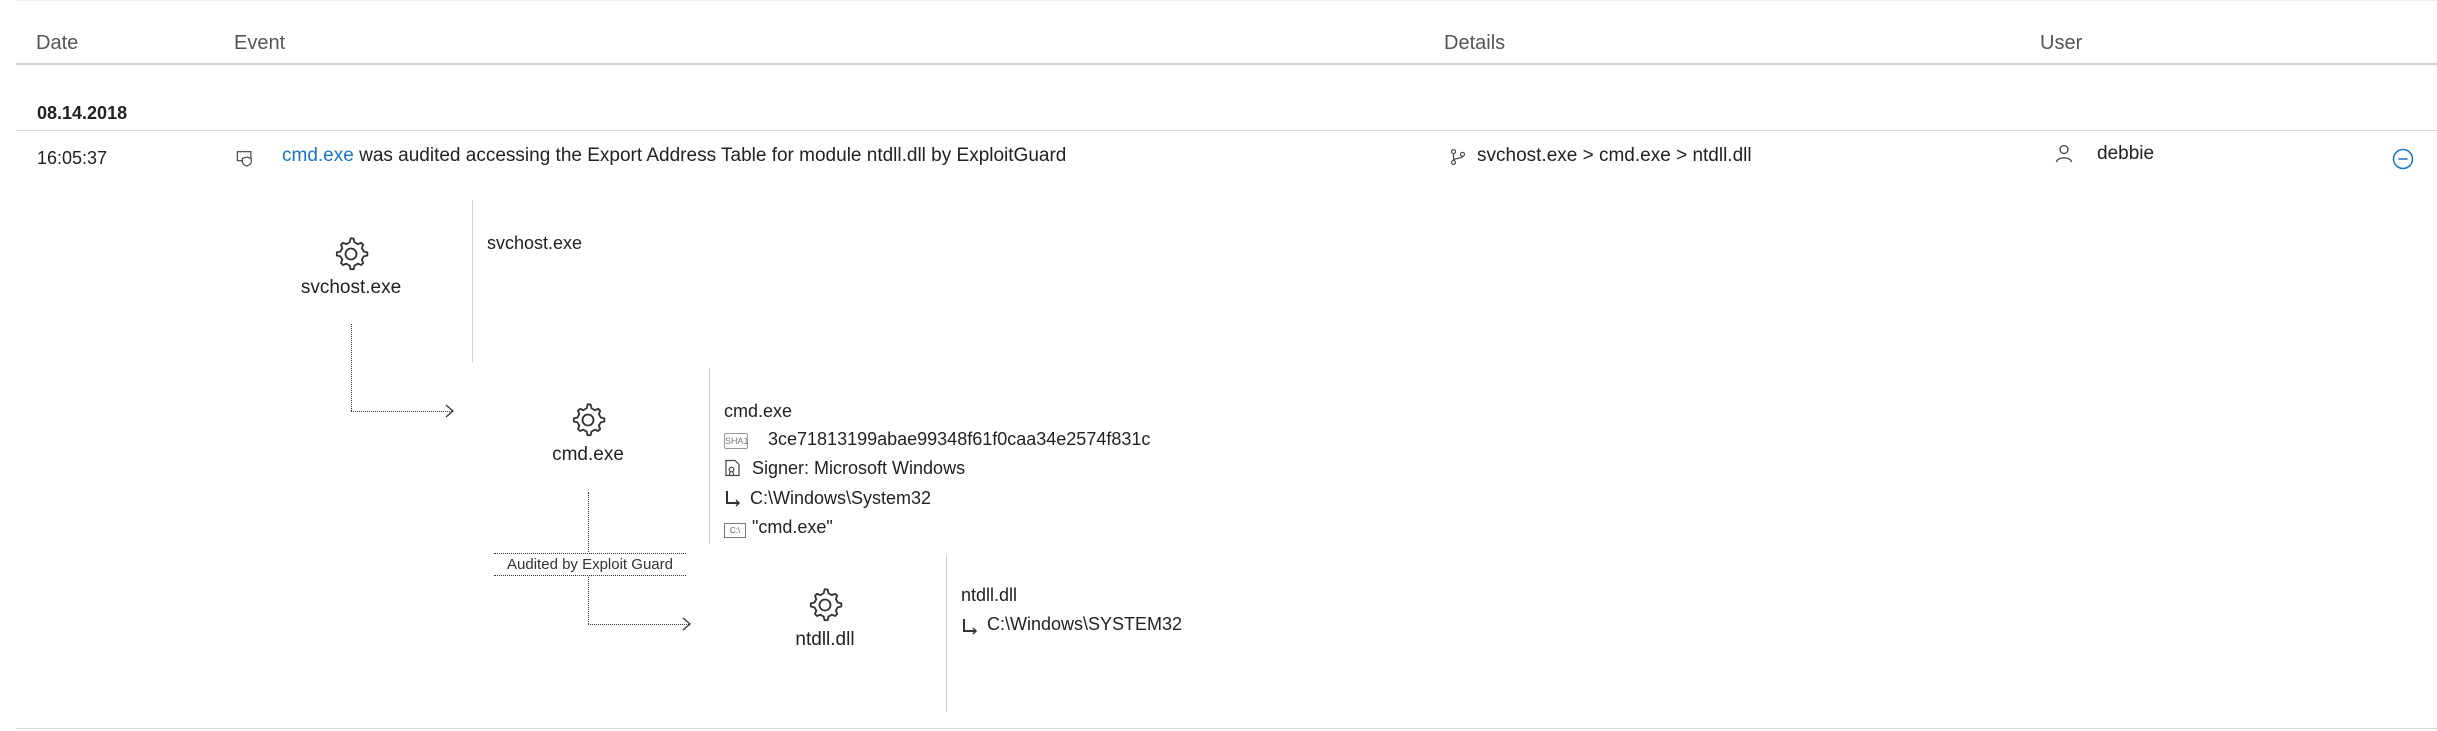  I want to click on process-info-title: cmd.exe, so click(758, 411).